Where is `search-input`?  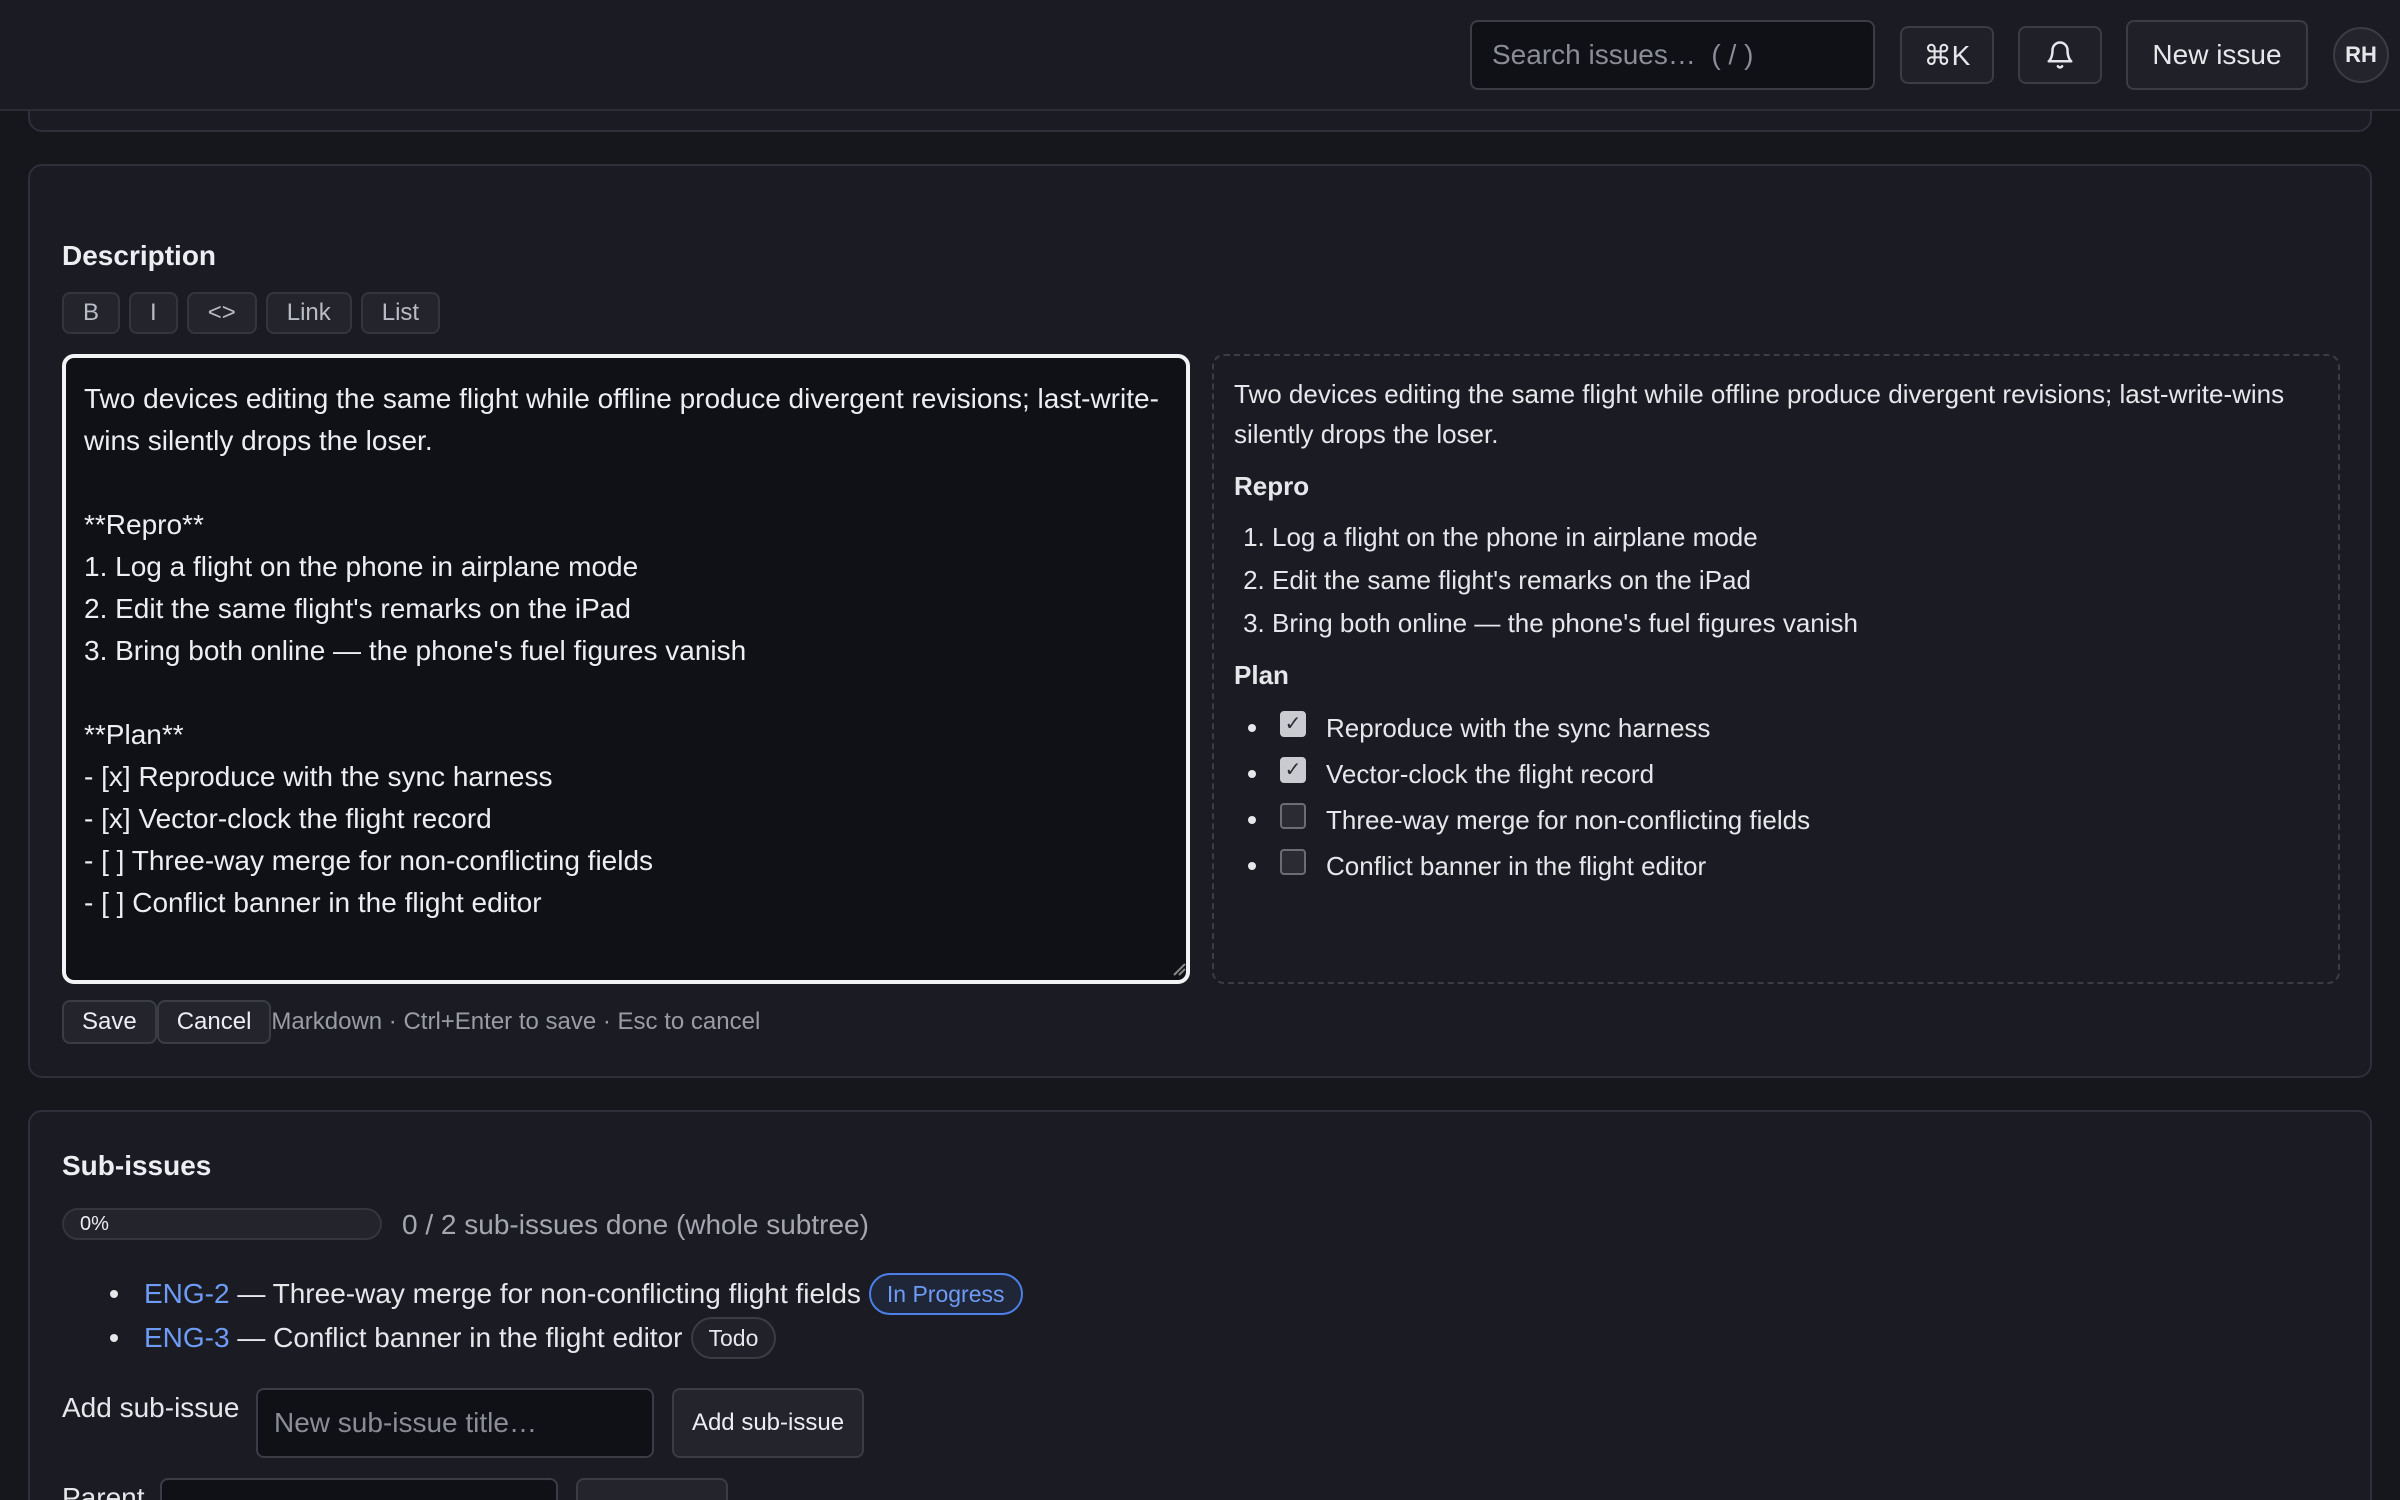
search-input is located at coordinates (1672, 55).